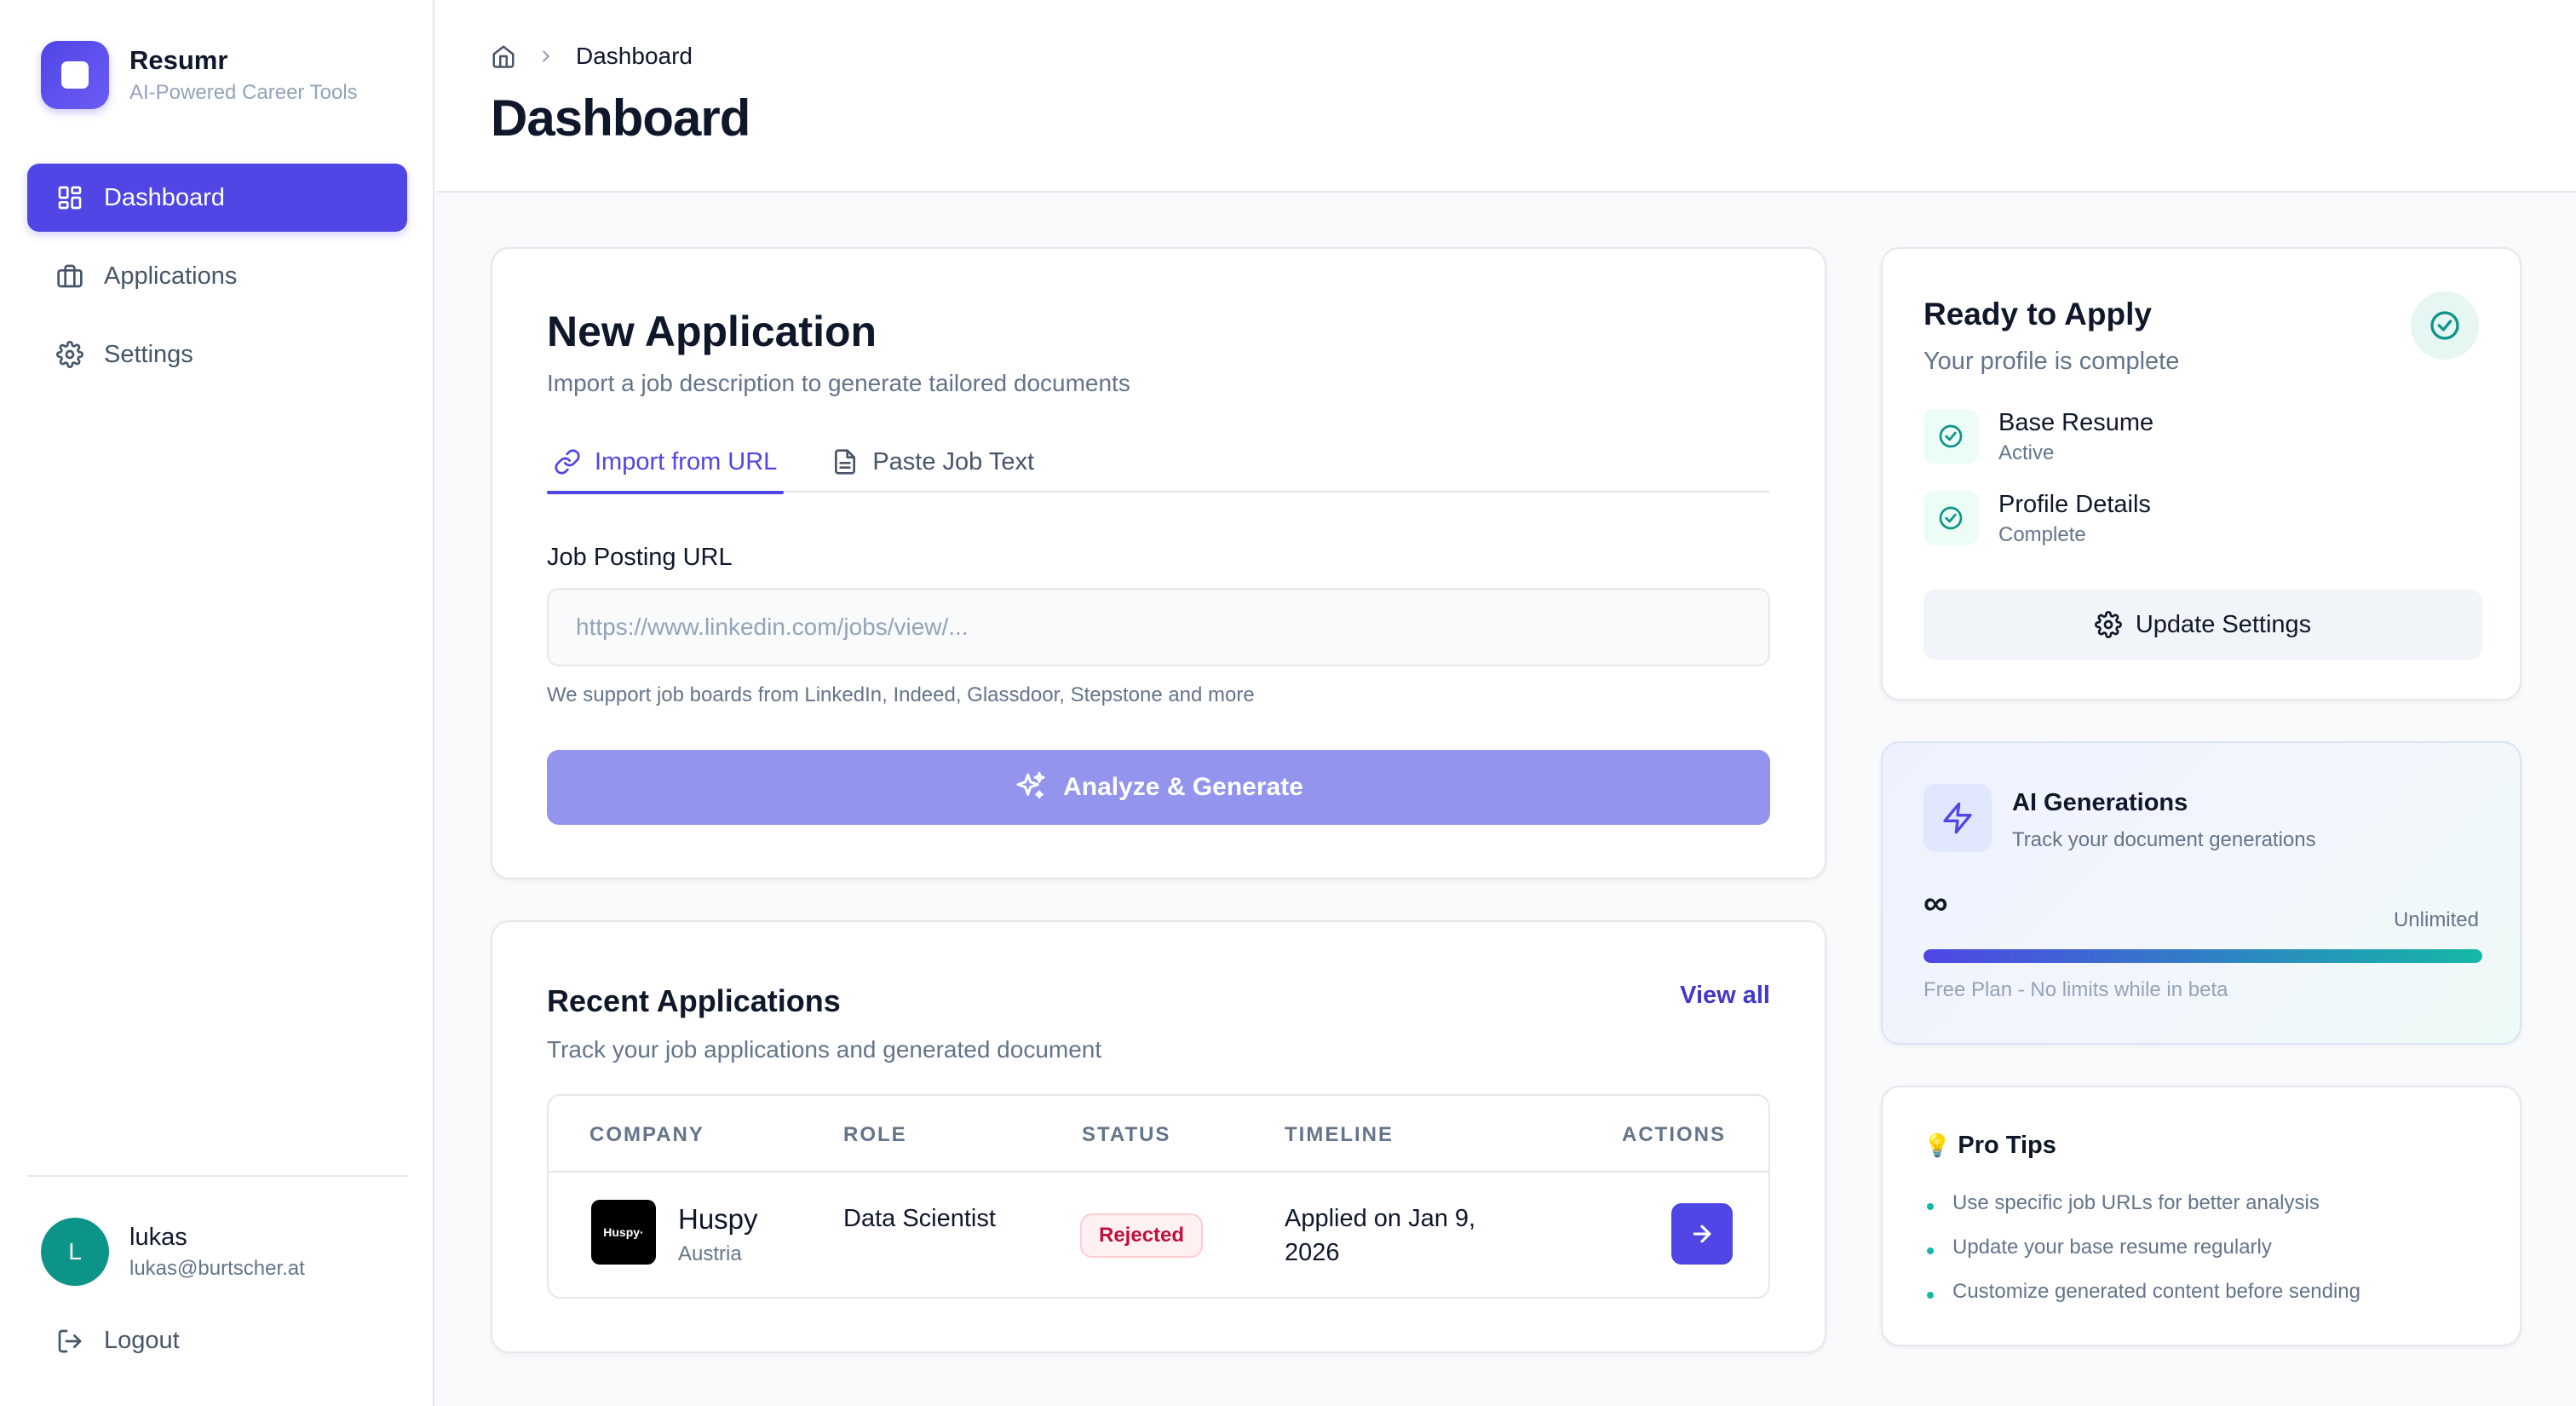  I want to click on logout-icon, so click(70, 1340).